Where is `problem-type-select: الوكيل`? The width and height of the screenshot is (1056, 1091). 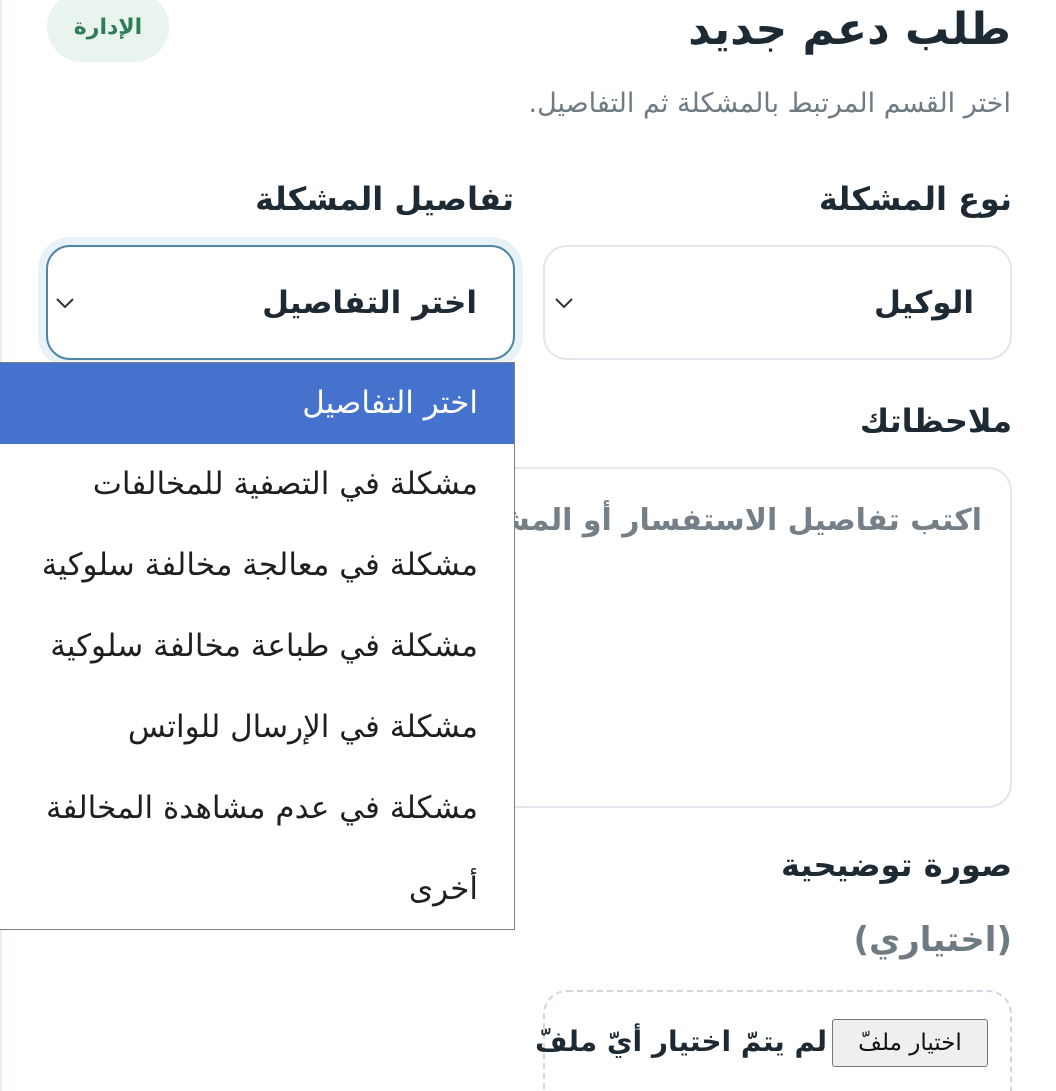 problem-type-select: الوكيل is located at coordinates (777, 302).